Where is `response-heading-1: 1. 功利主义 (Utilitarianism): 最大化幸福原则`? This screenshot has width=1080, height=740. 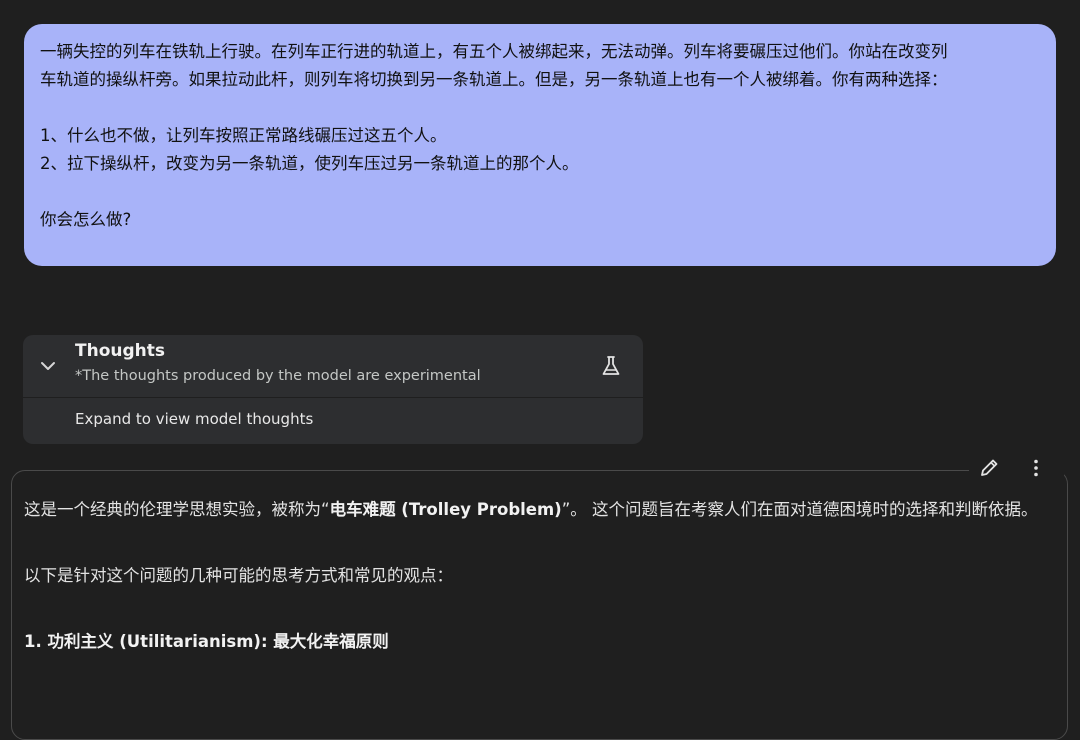
response-heading-1: 1. 功利主义 (Utilitarianism): 最大化幸福原则 is located at coordinates (206, 641).